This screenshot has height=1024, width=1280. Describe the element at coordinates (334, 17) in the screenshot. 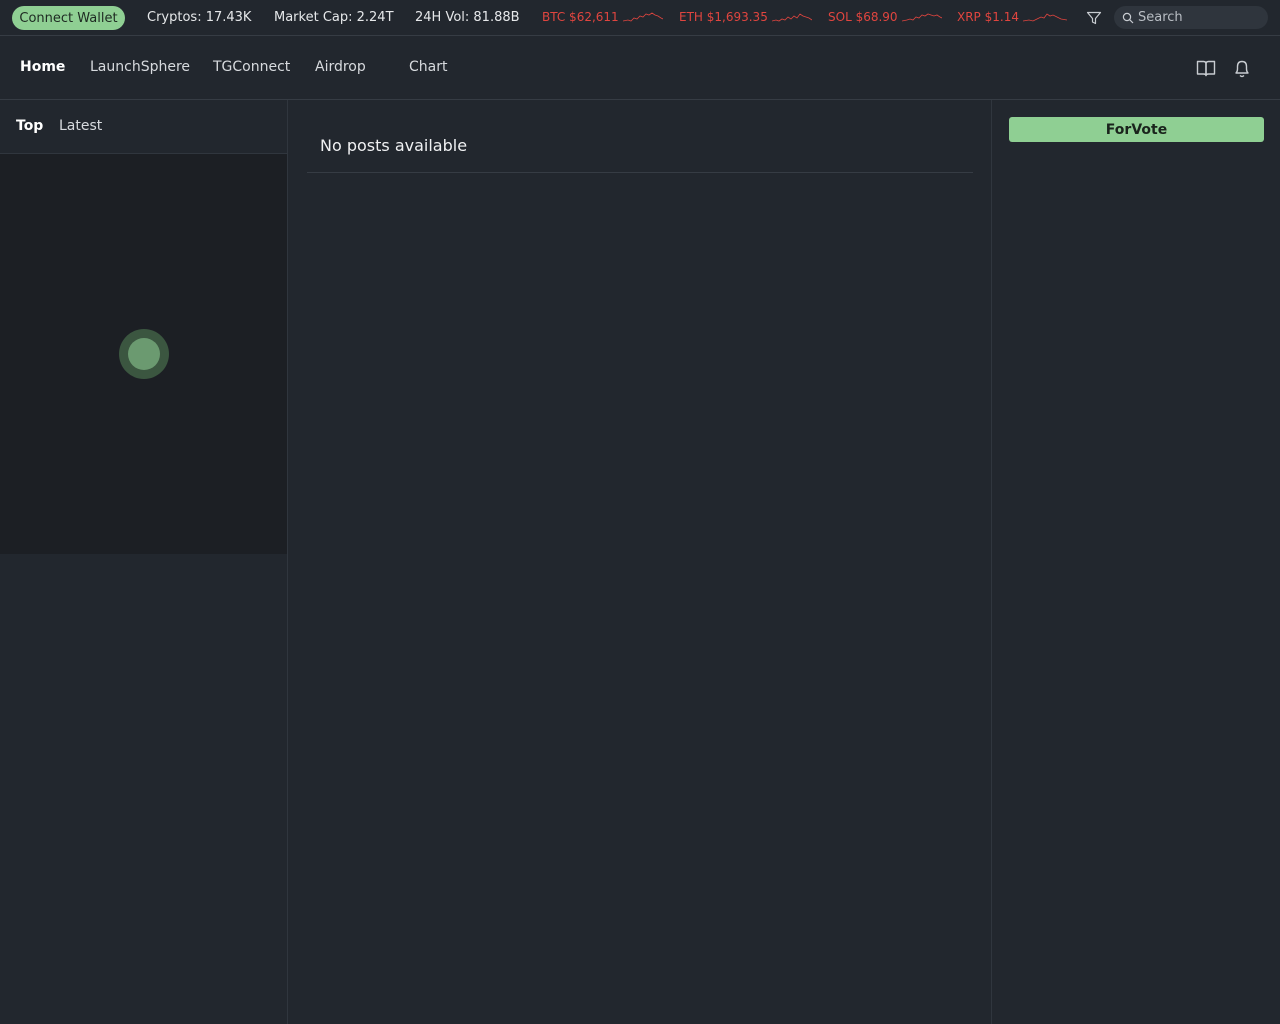

I see `market-cap: Market Cap: 2.24T` at that location.